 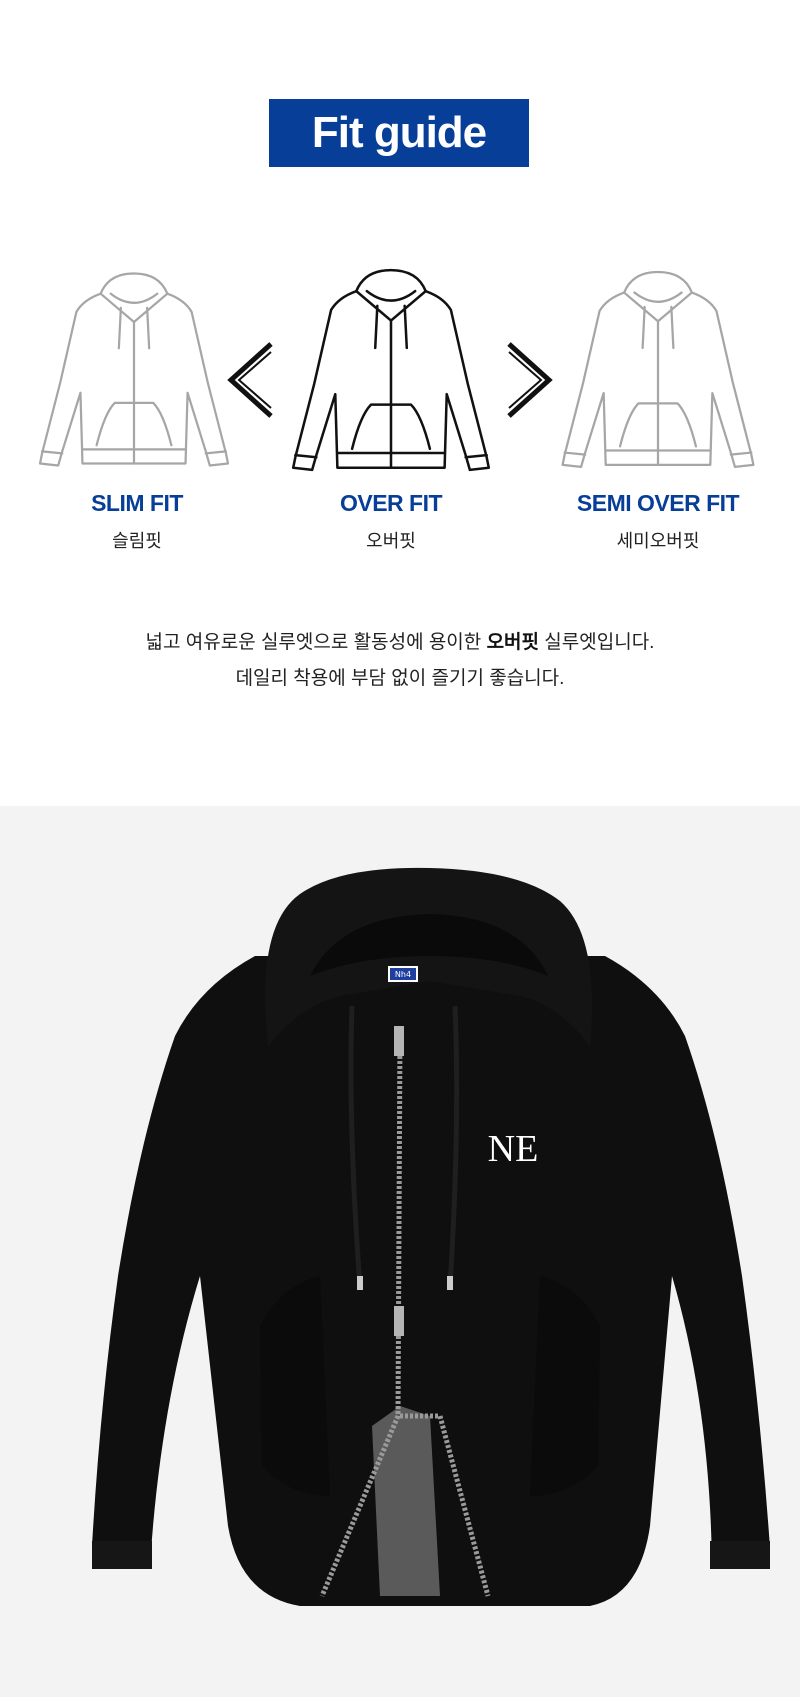 I want to click on chevron-right-icon, so click(x=530, y=380).